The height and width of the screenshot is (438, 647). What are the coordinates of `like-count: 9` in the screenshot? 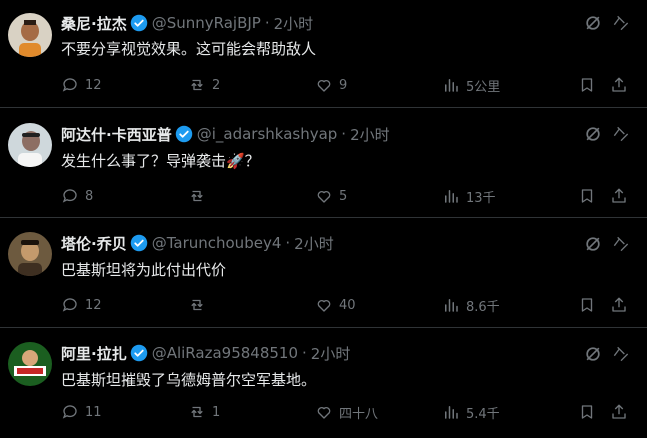 It's located at (343, 85).